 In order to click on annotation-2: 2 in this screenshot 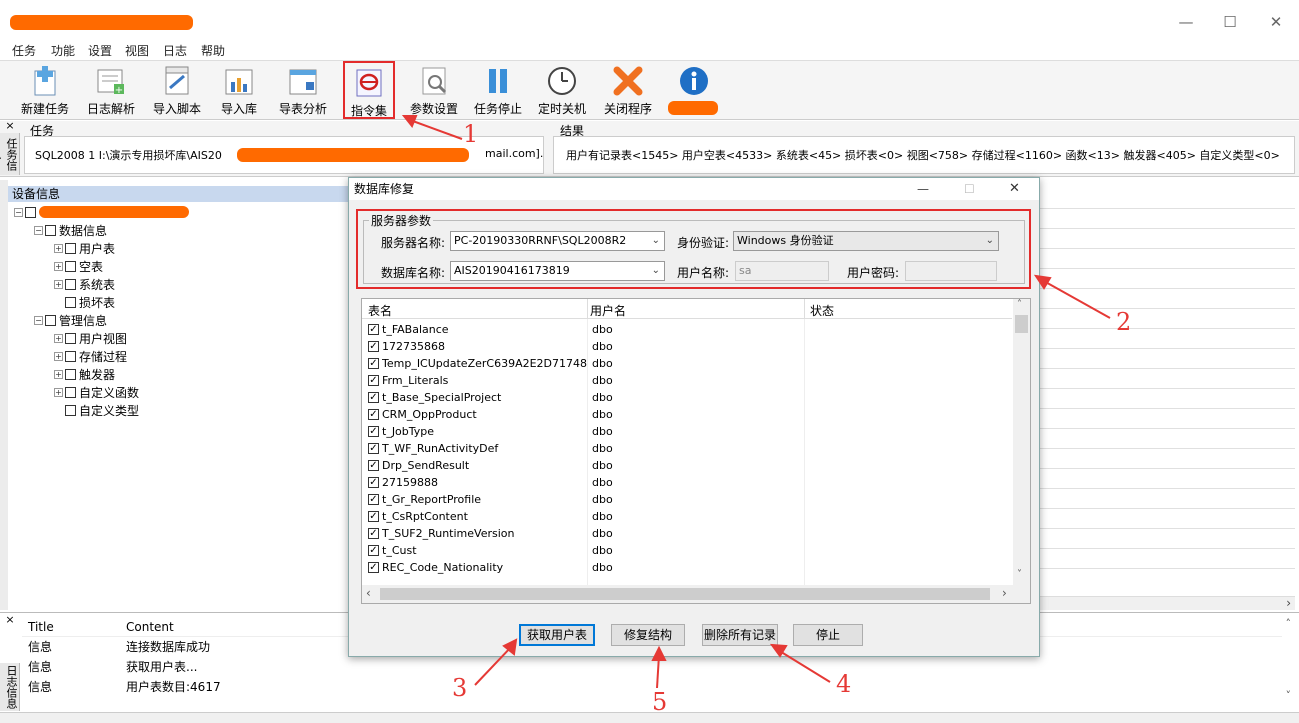, I will do `click(1124, 322)`.